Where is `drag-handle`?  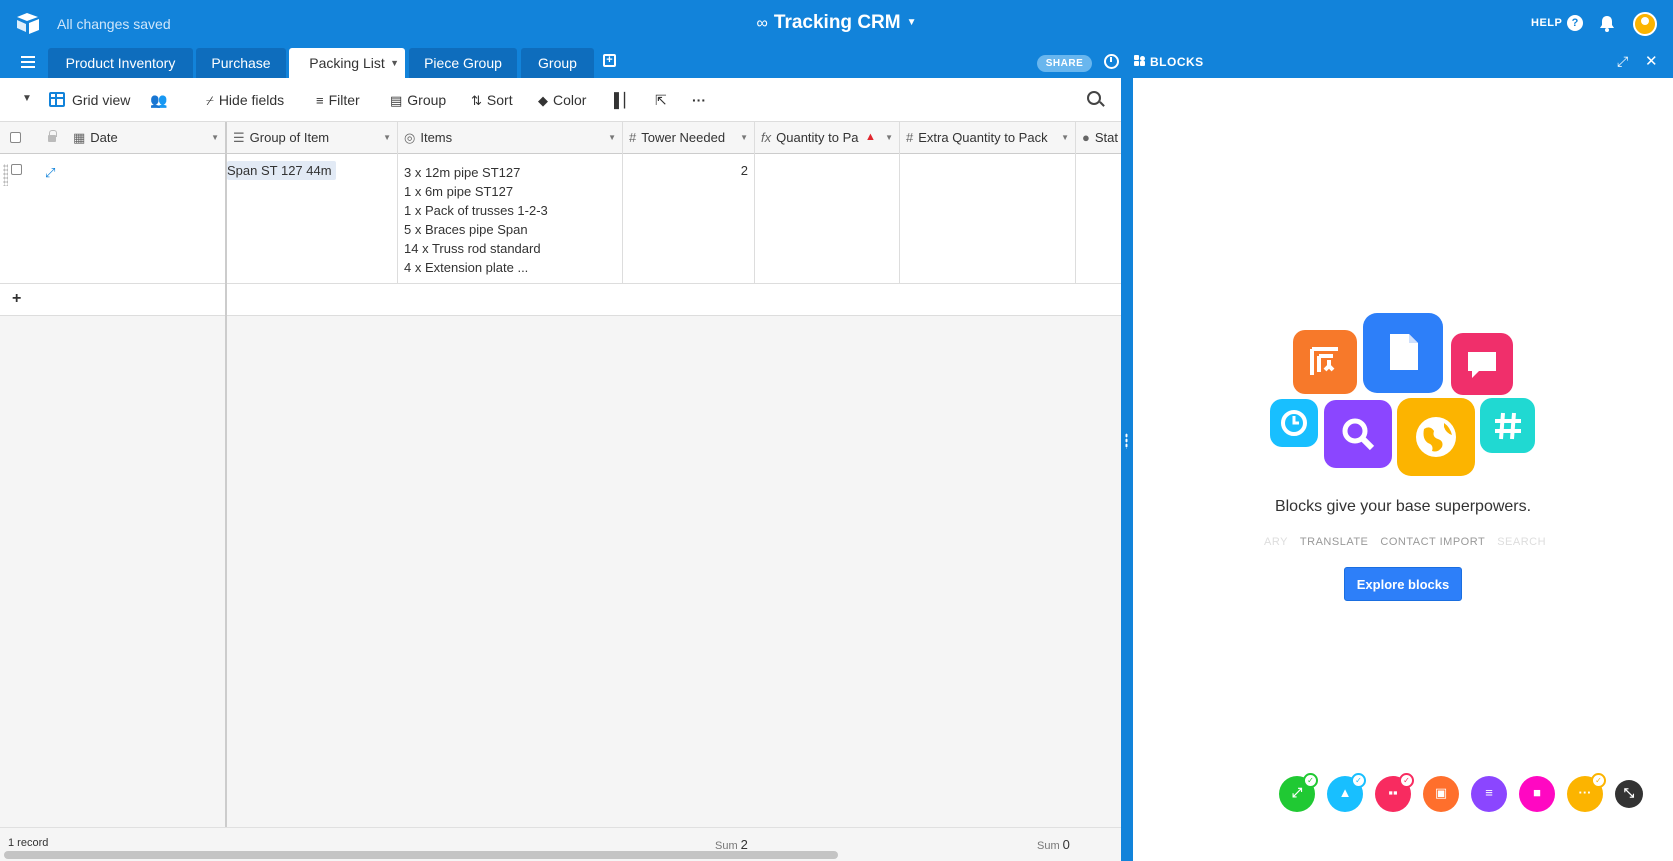
drag-handle is located at coordinates (5, 175).